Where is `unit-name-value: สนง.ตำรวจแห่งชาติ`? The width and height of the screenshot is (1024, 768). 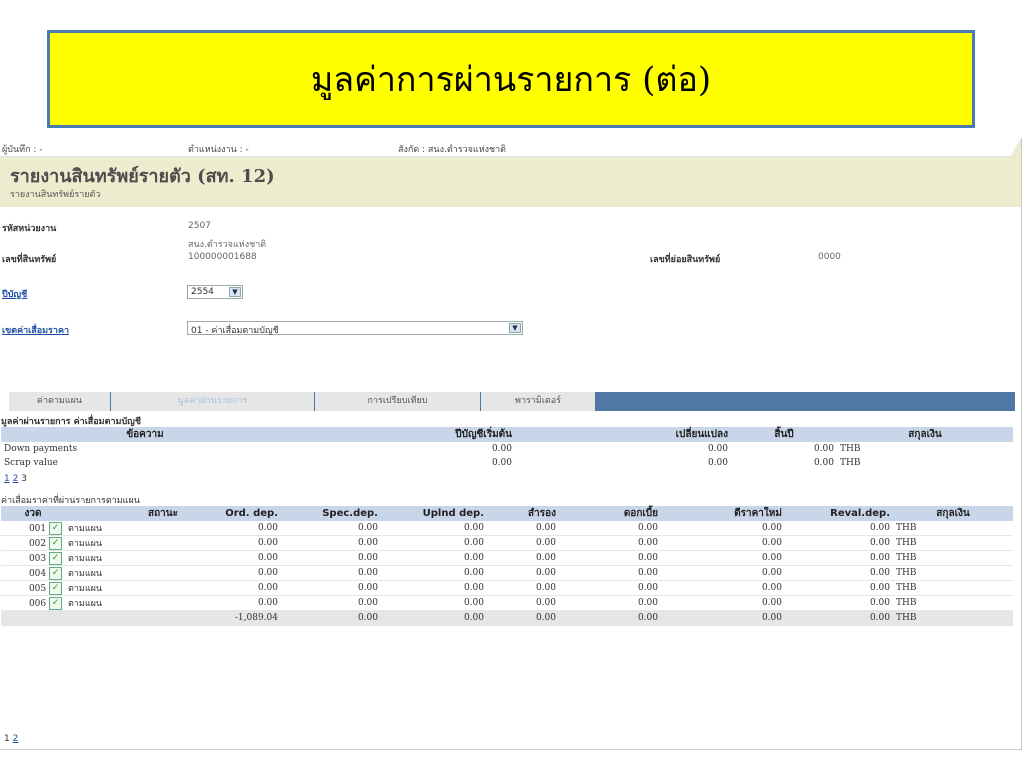
unit-name-value: สนง.ตำรวจแห่งชาติ is located at coordinates (227, 245).